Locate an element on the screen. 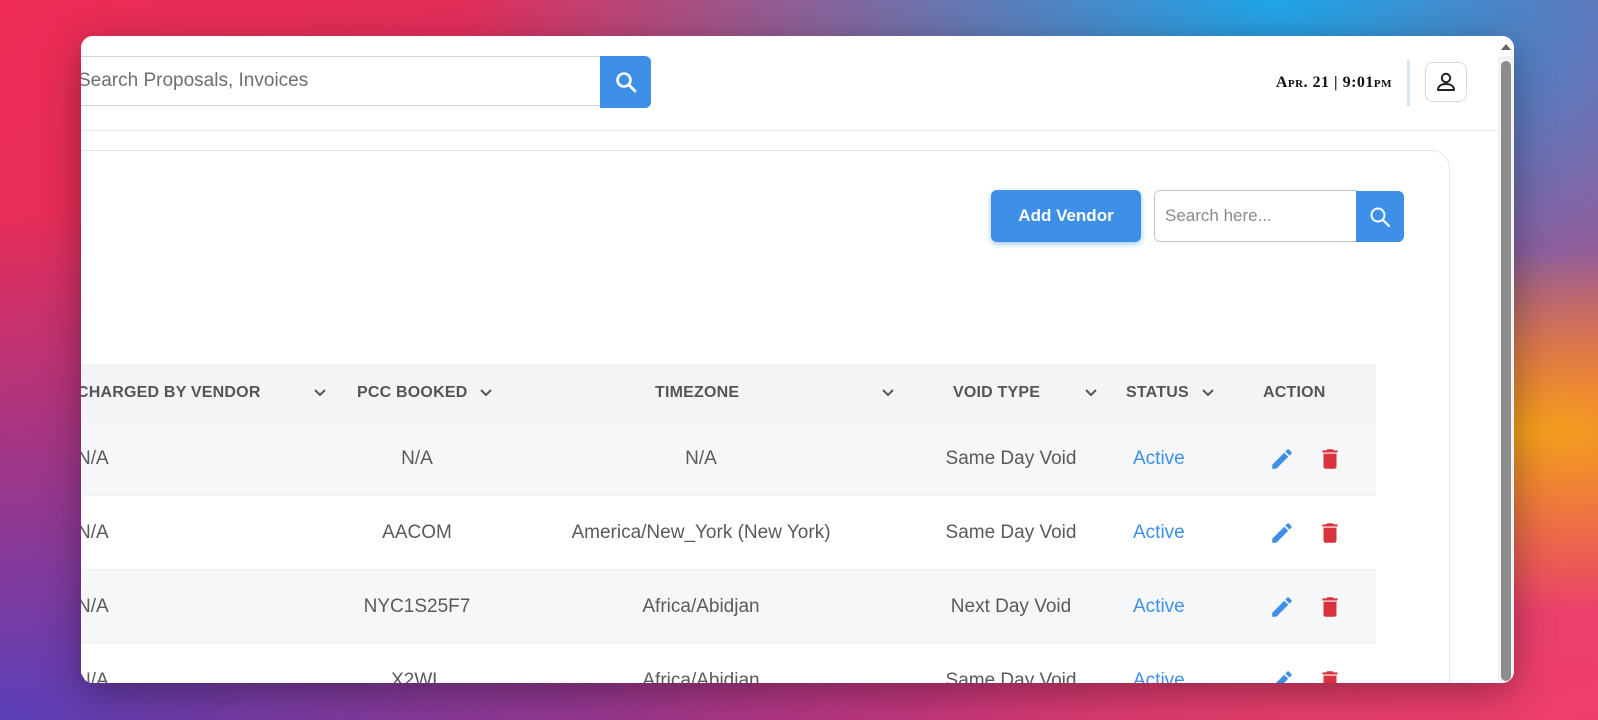 The width and height of the screenshot is (1598, 720). column-header-timezone: TIMEZONE is located at coordinates (705, 393).